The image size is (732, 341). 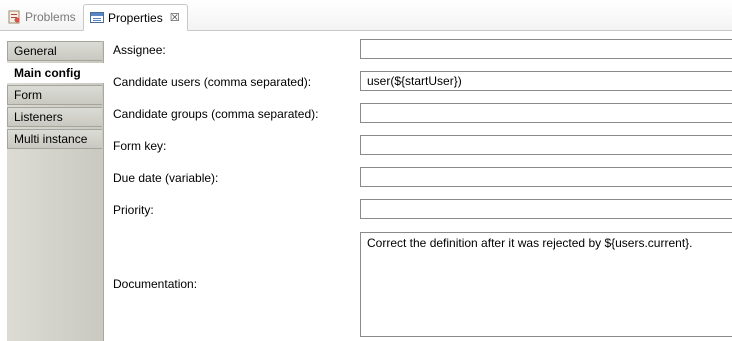 I want to click on problems-icon, so click(x=14, y=17).